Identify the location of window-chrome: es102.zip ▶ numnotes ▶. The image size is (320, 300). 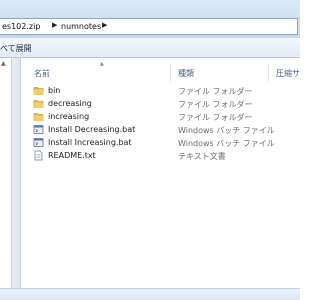
(150, 19).